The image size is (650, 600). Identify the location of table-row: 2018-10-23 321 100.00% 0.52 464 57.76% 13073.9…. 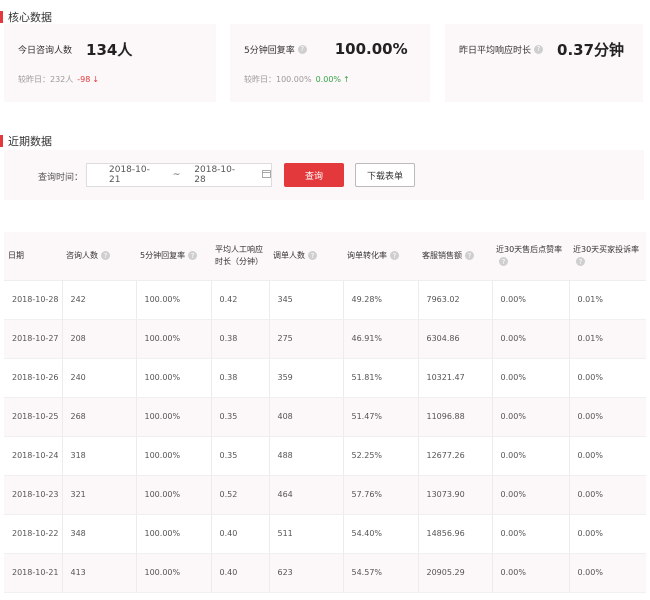
(325, 495).